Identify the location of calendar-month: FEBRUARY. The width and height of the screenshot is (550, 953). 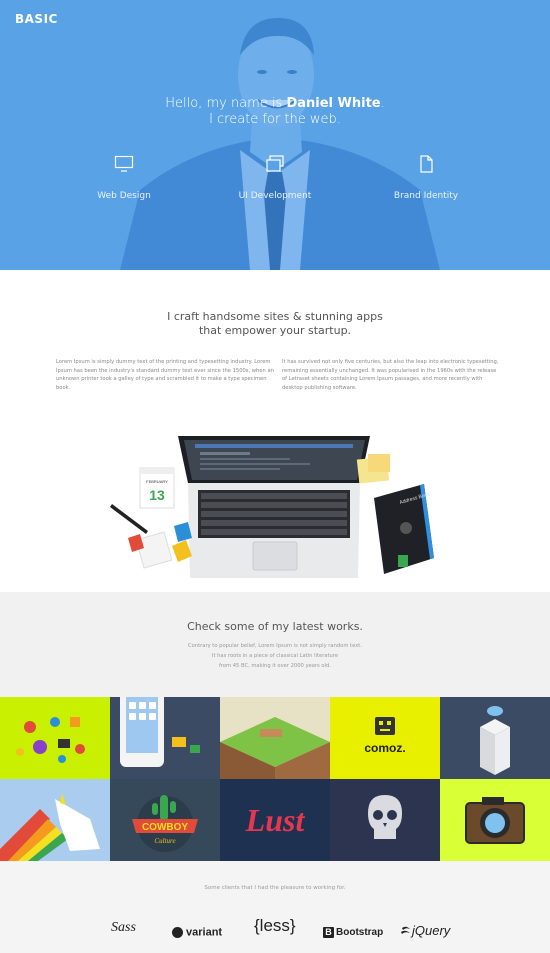
(157, 481).